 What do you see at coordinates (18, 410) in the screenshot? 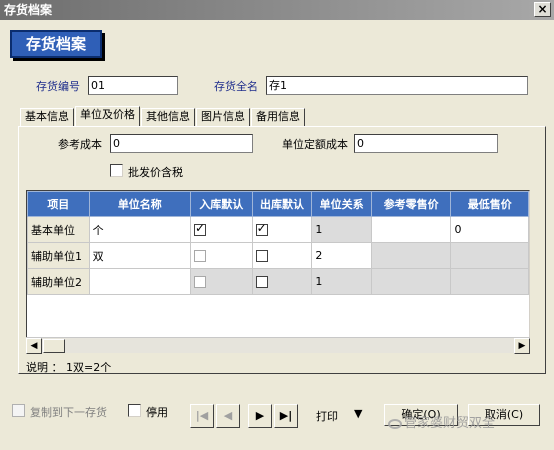
I see `copy-next-checkbox` at bounding box center [18, 410].